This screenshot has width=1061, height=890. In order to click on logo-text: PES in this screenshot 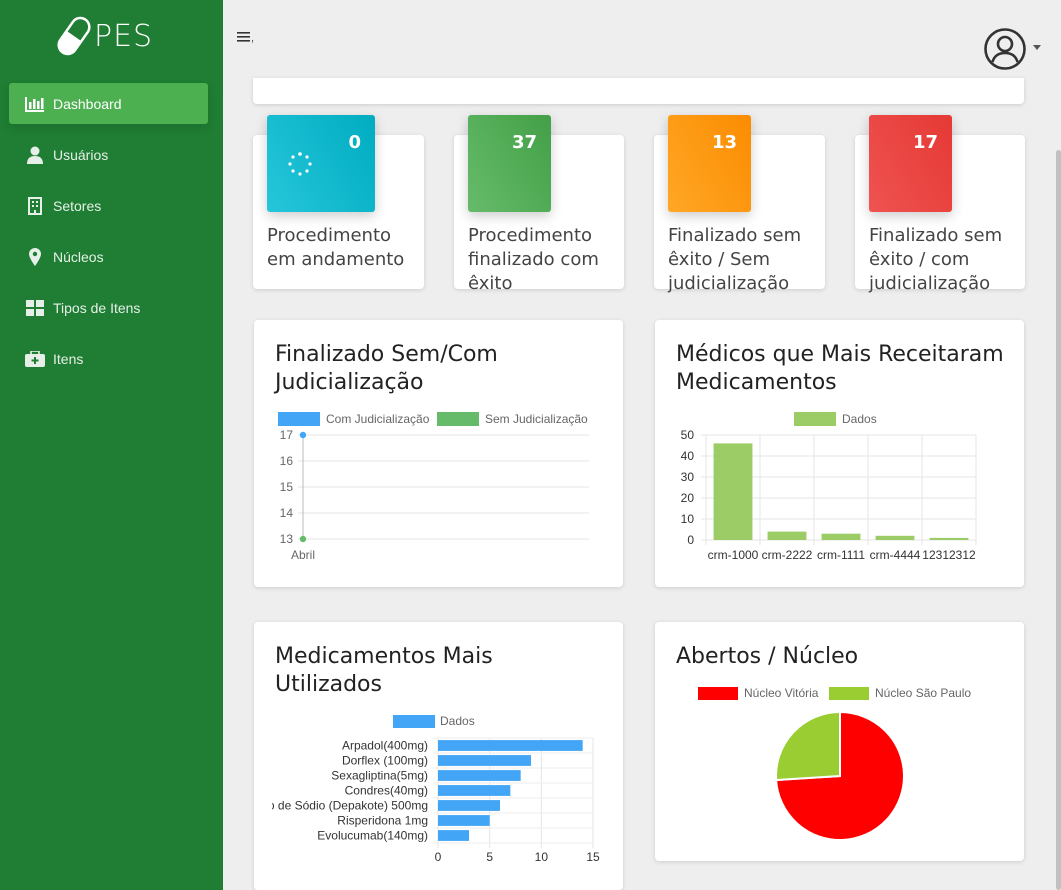, I will do `click(124, 36)`.